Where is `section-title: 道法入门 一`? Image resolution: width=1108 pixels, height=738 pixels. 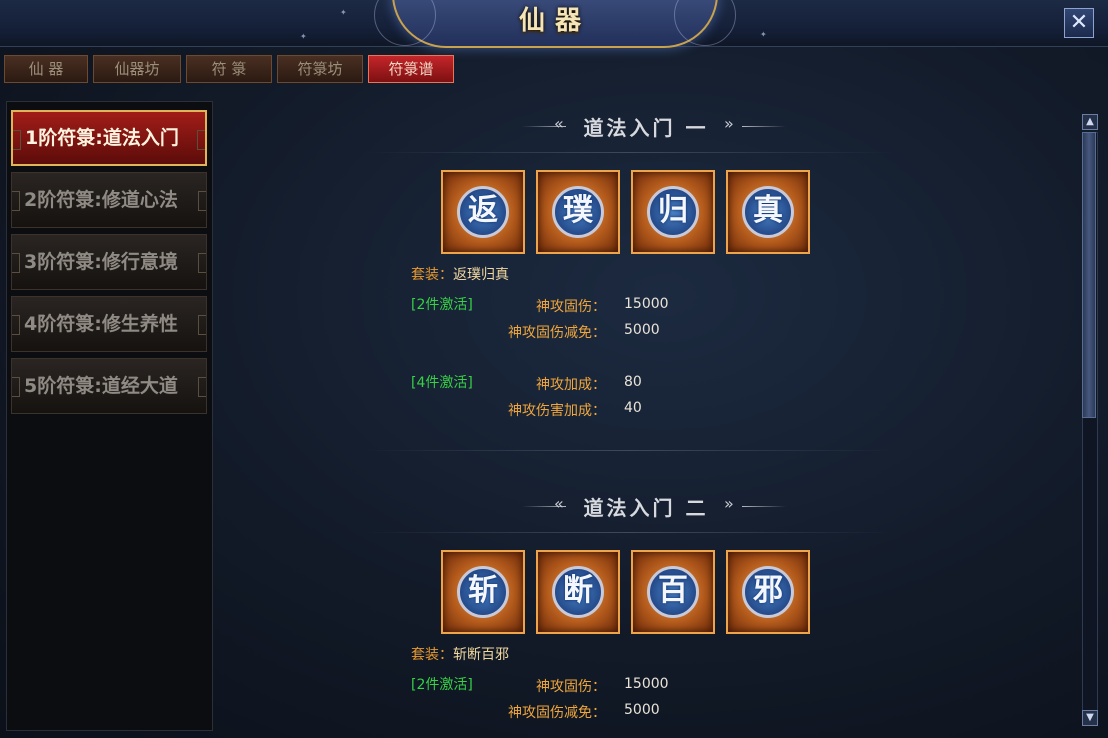 section-title: 道法入门 一 is located at coordinates (646, 128).